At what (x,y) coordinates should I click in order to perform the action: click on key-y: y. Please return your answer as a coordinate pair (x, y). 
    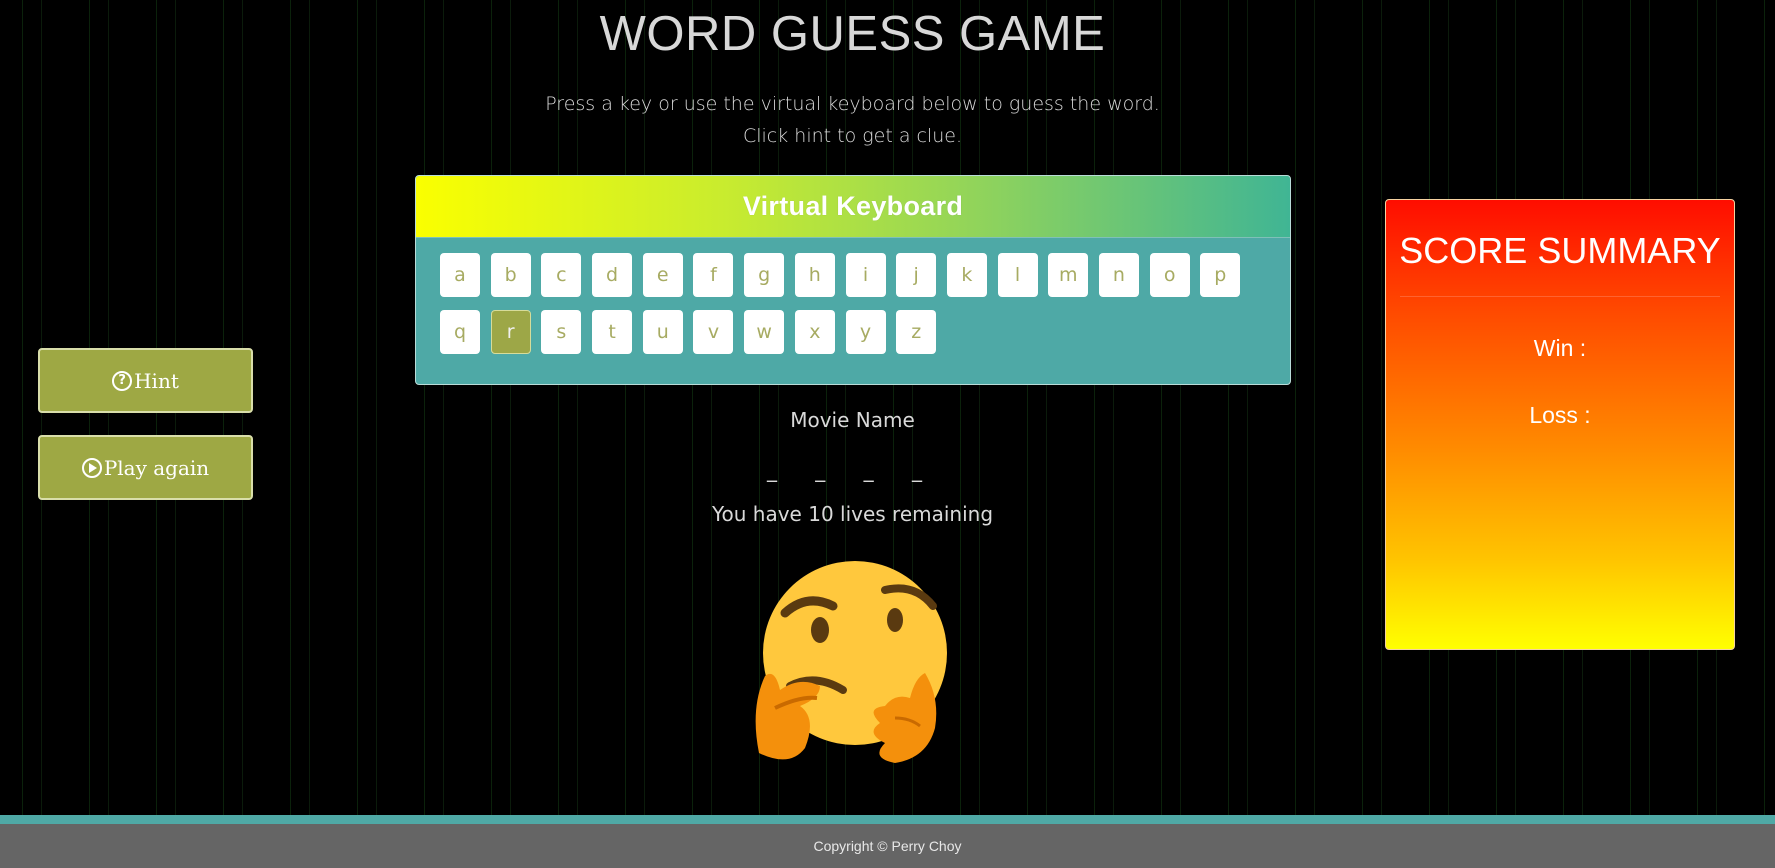
    Looking at the image, I should click on (865, 332).